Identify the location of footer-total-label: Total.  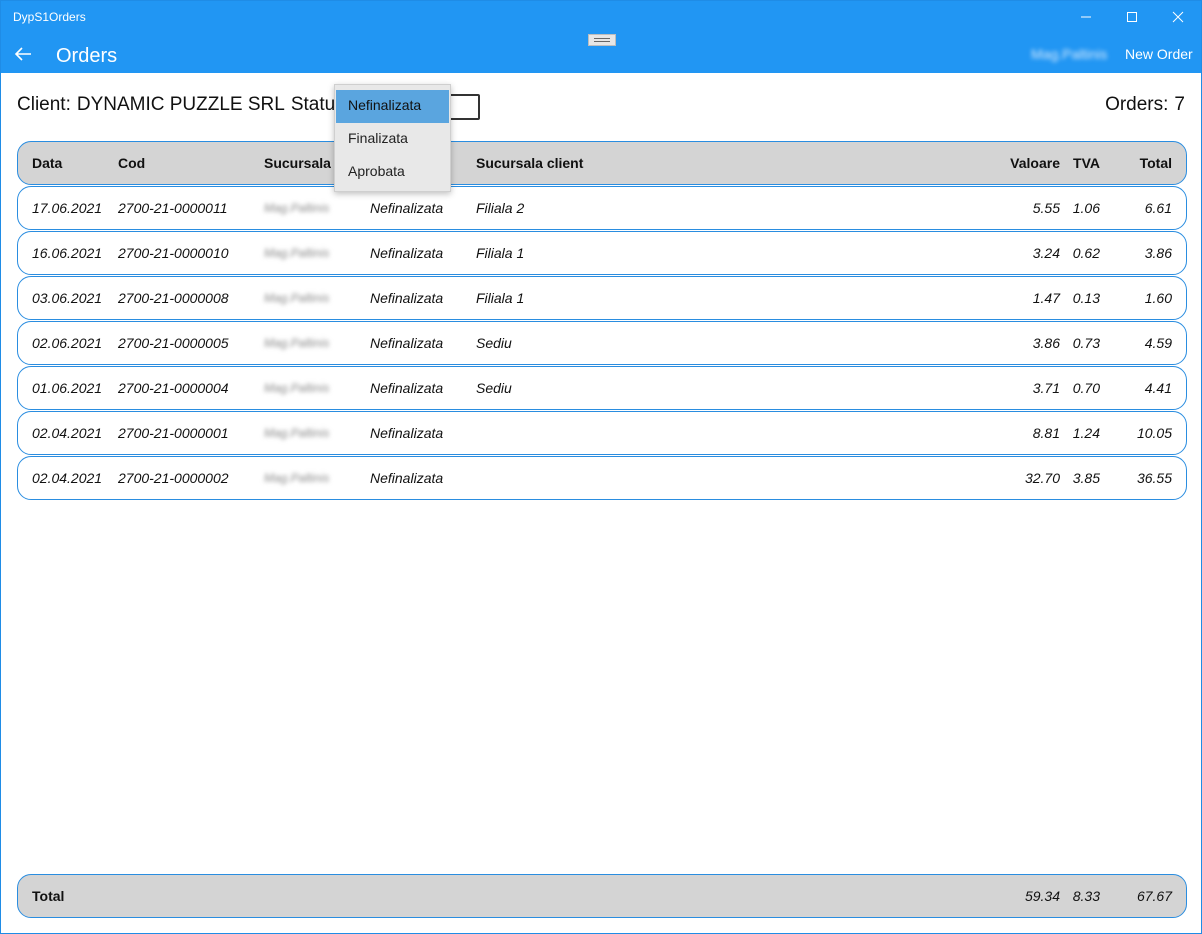
(48, 896).